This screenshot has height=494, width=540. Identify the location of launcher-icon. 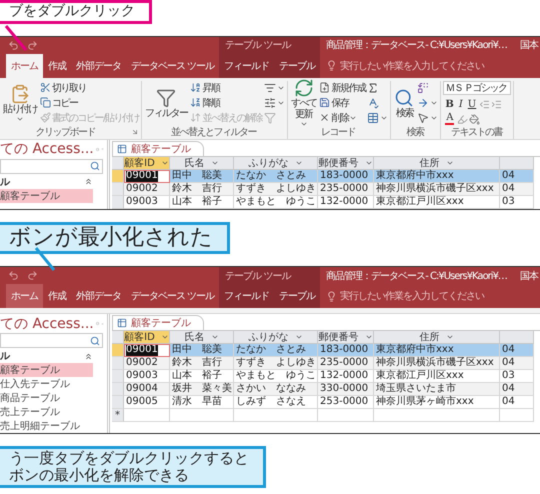
(134, 132).